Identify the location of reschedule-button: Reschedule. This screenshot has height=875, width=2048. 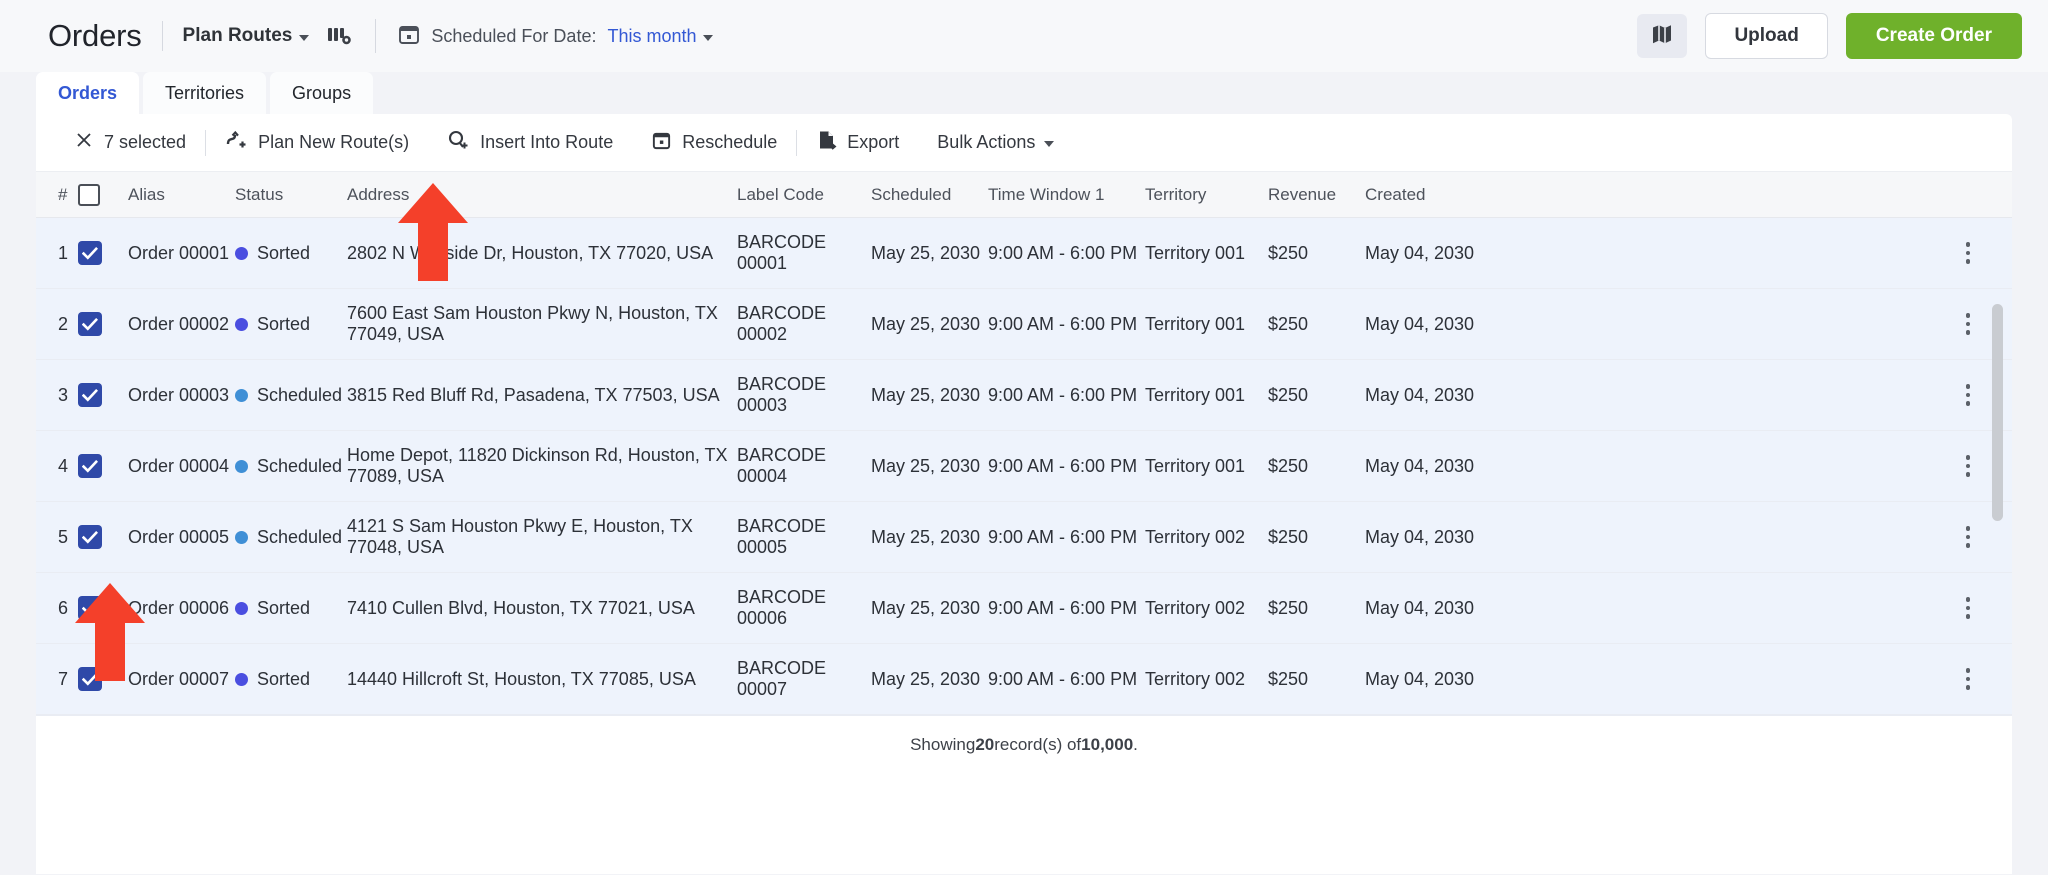
(714, 143).